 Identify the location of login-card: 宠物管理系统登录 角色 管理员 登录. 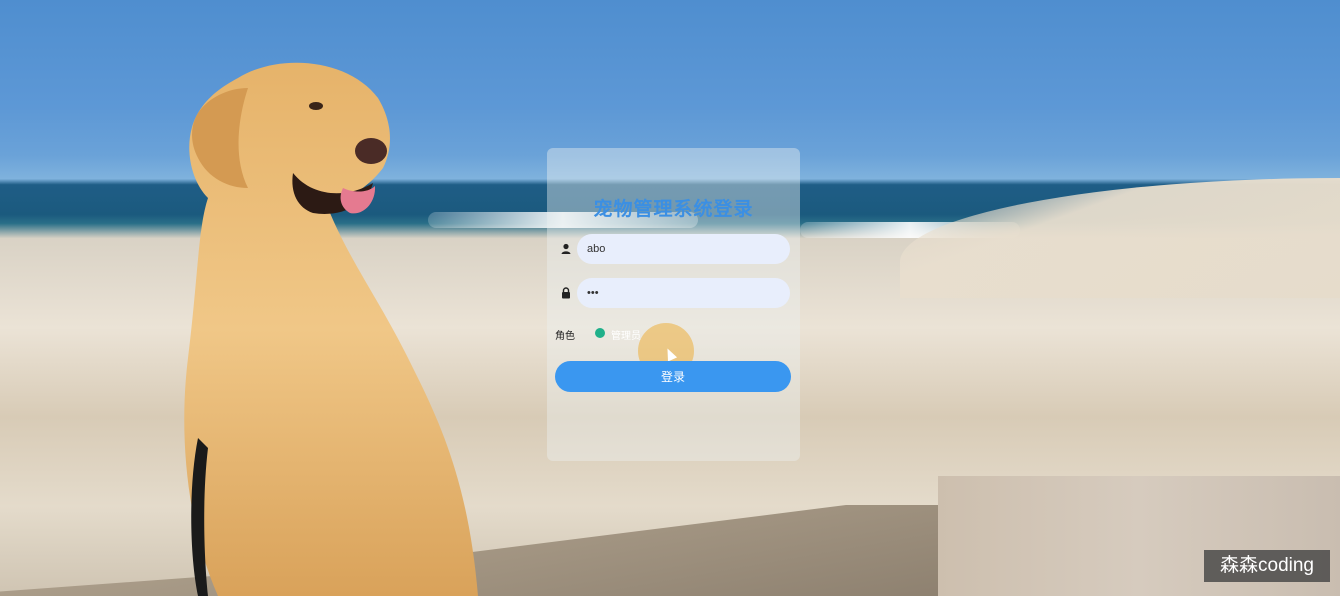
(673, 304).